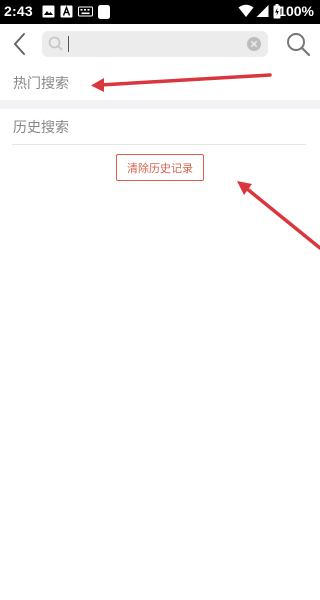 The image size is (320, 600). I want to click on history-divider, so click(159, 144).